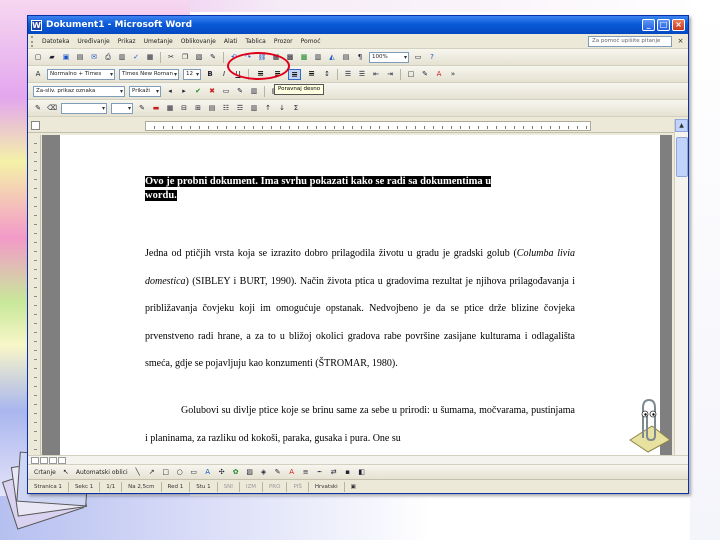  I want to click on arrow-icon: ↗, so click(152, 472).